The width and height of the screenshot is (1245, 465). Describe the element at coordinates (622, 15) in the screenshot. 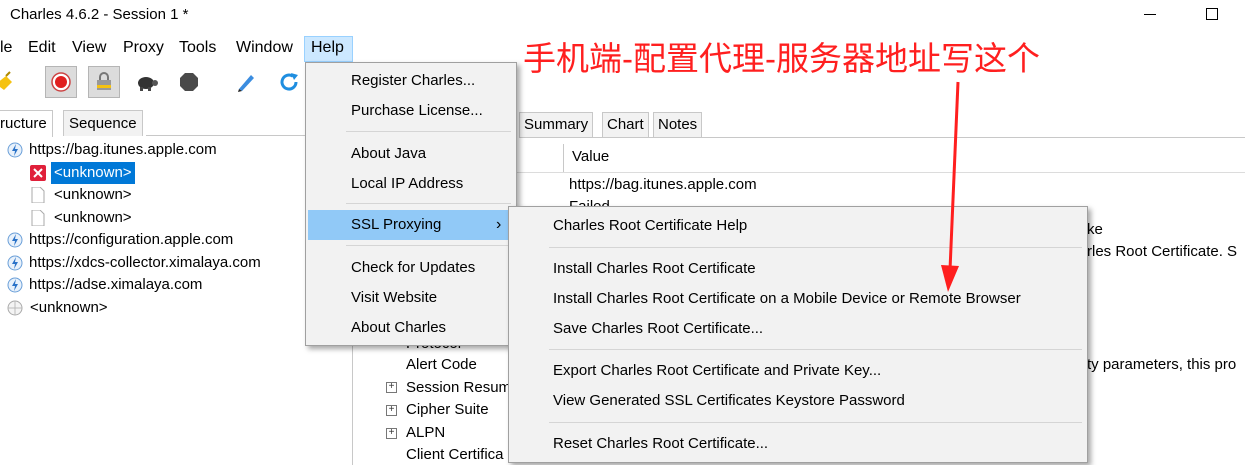

I see `title-bar: Charles 4.6.2 - Session 1 *` at that location.